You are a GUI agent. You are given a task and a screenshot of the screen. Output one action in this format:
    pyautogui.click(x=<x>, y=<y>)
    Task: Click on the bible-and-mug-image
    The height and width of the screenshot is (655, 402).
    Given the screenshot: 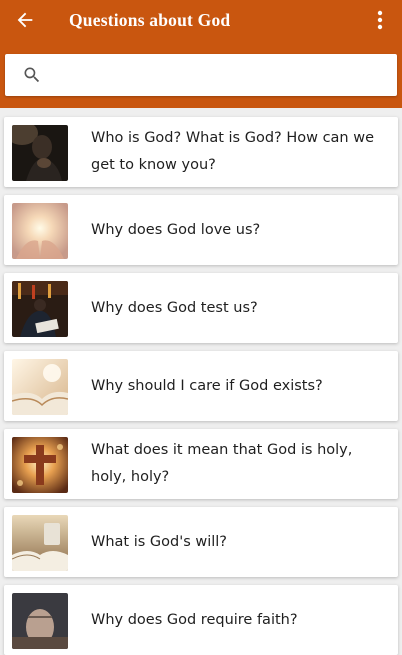 What is the action you would take?
    pyautogui.click(x=40, y=543)
    